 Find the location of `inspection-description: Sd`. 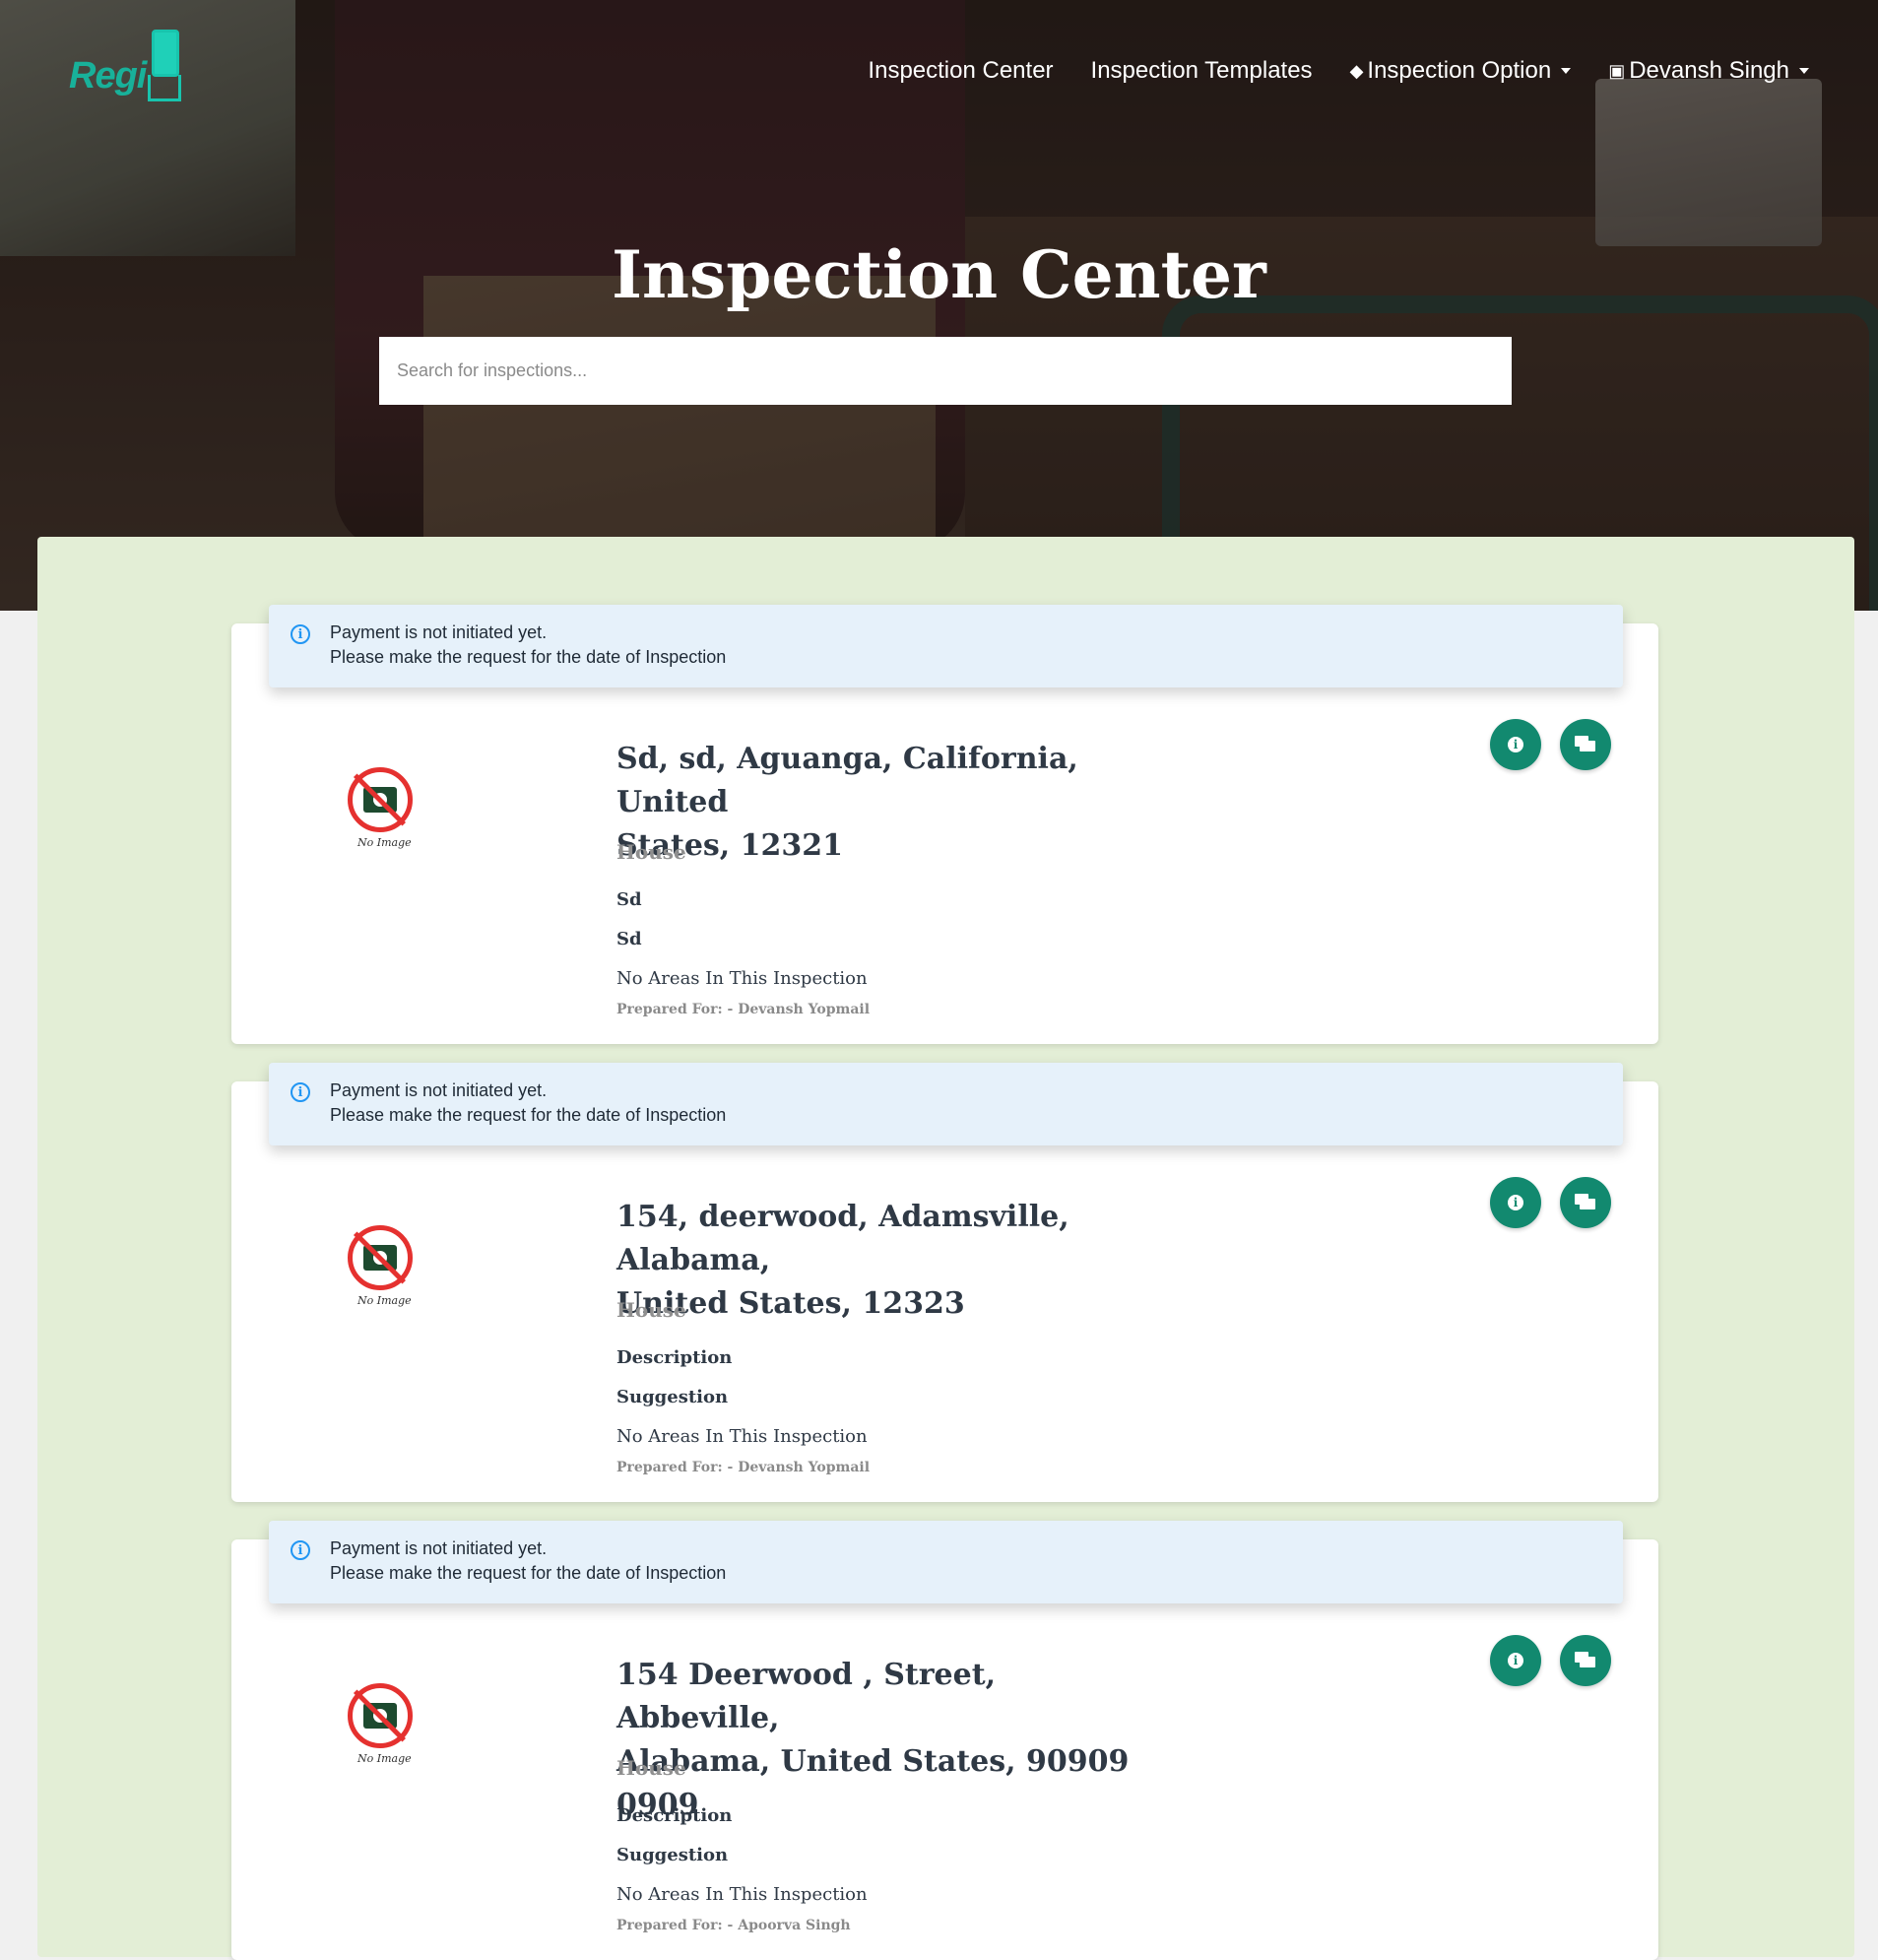

inspection-description: Sd is located at coordinates (629, 900).